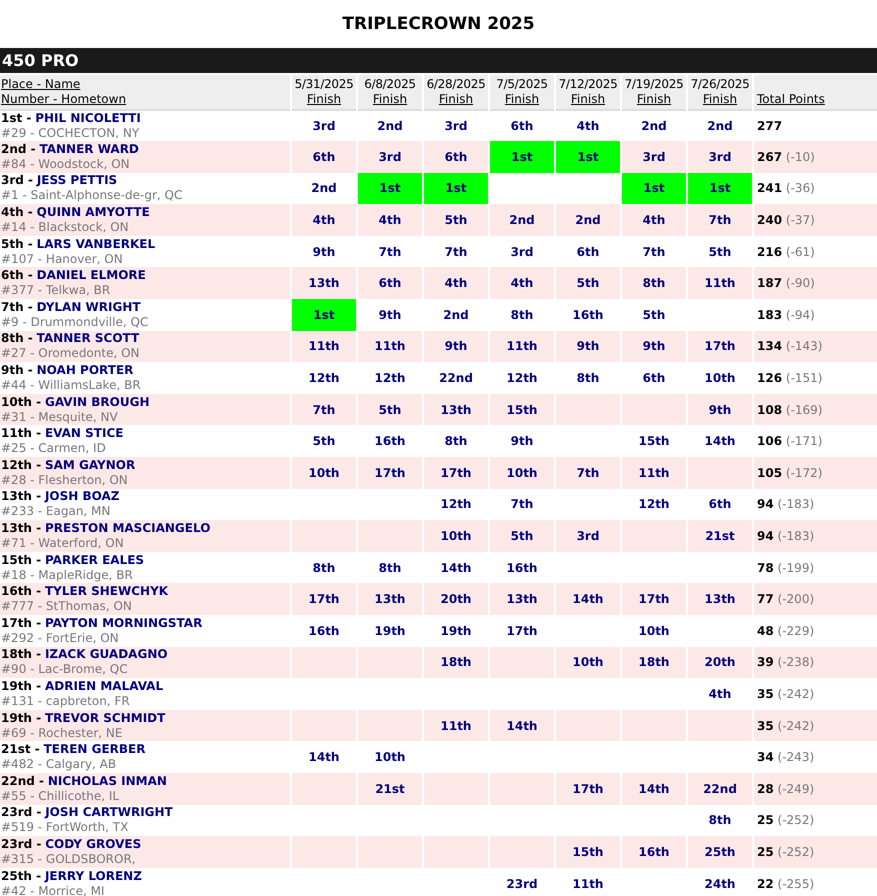 Image resolution: width=877 pixels, height=896 pixels. I want to click on rider-name-link: SAM GAYNOR, so click(90, 465).